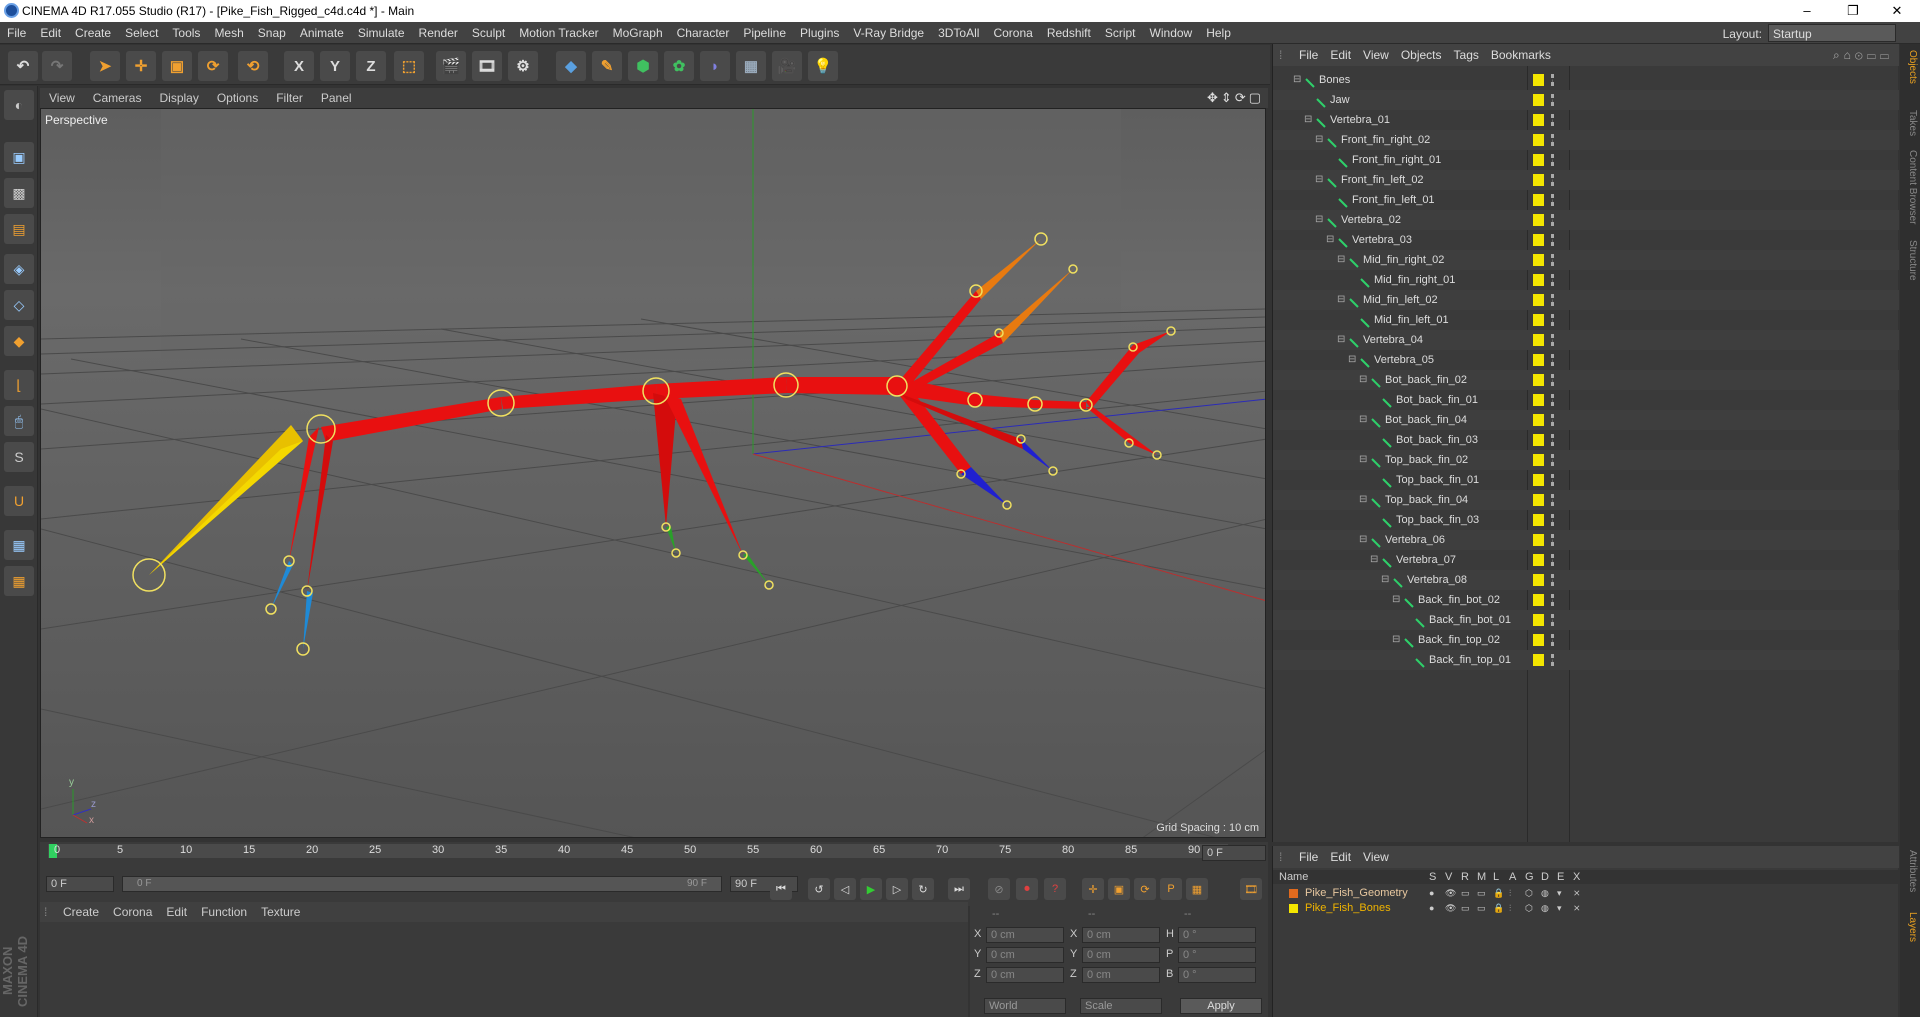 The width and height of the screenshot is (1920, 1017). What do you see at coordinates (1910, 260) in the screenshot?
I see `tab-structure: Structure` at bounding box center [1910, 260].